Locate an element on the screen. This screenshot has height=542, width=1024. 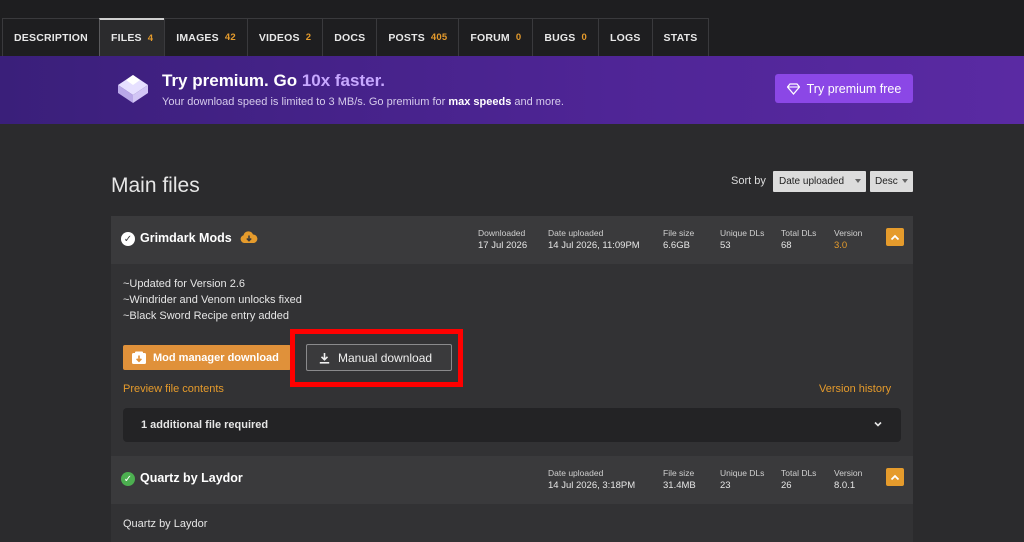
version-history-link: Version history is located at coordinates (855, 389).